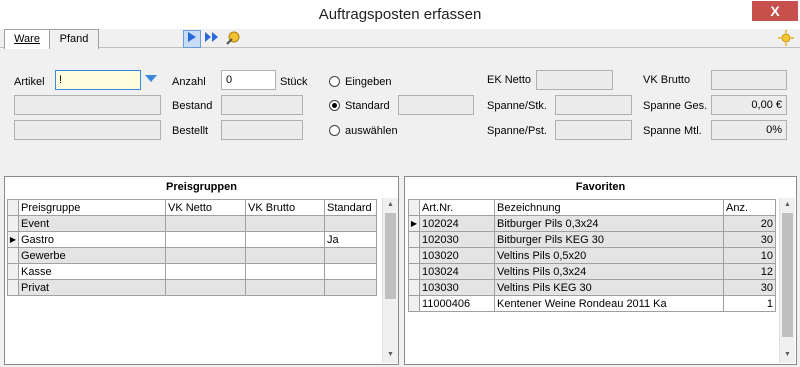 This screenshot has height=367, width=800. Describe the element at coordinates (334, 105) in the screenshot. I see `radio-standard` at that location.